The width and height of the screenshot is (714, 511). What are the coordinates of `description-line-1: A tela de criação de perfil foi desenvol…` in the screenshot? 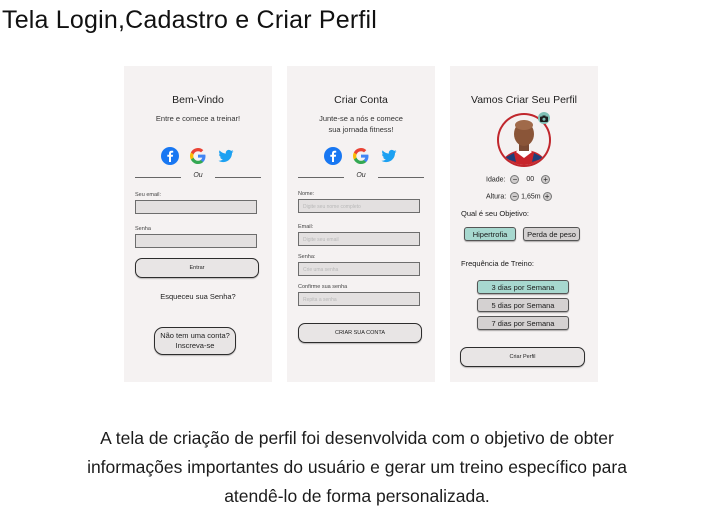 It's located at (357, 438).